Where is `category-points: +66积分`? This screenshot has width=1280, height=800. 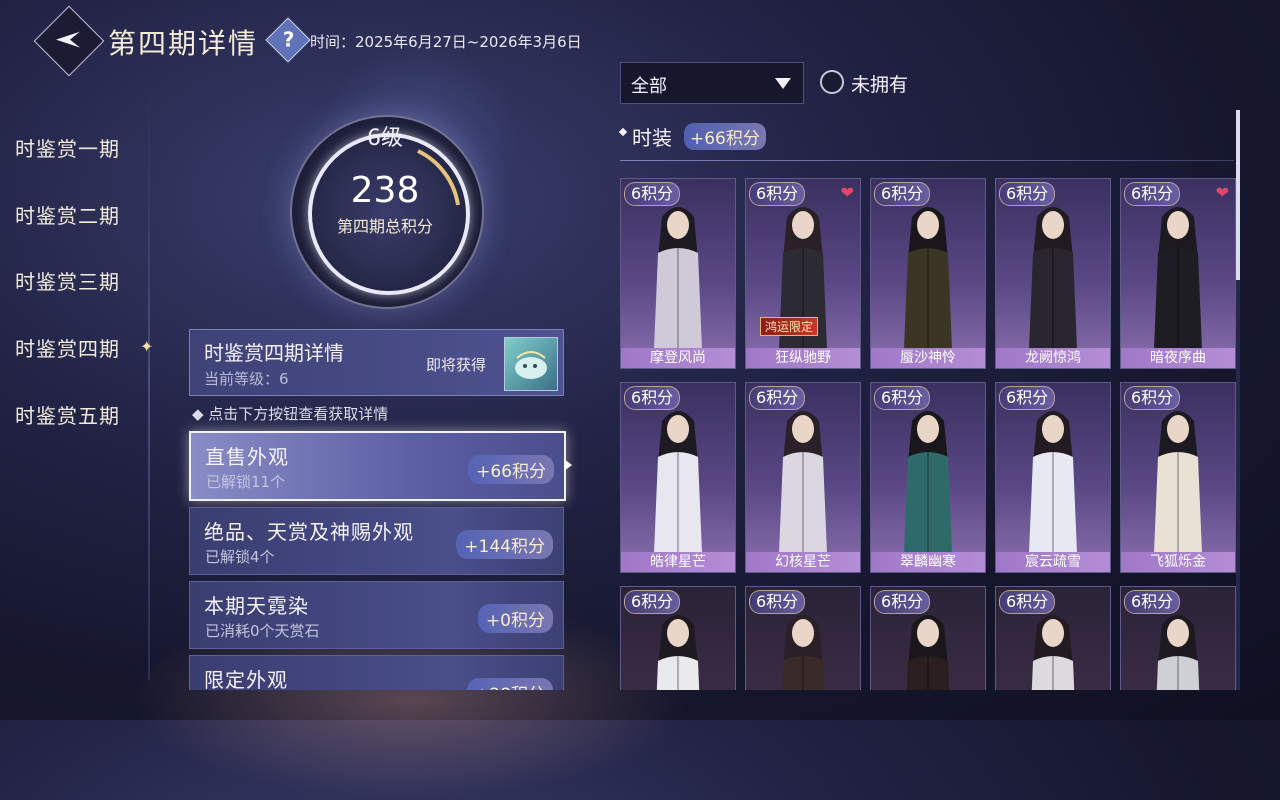 category-points: +66积分 is located at coordinates (511, 469).